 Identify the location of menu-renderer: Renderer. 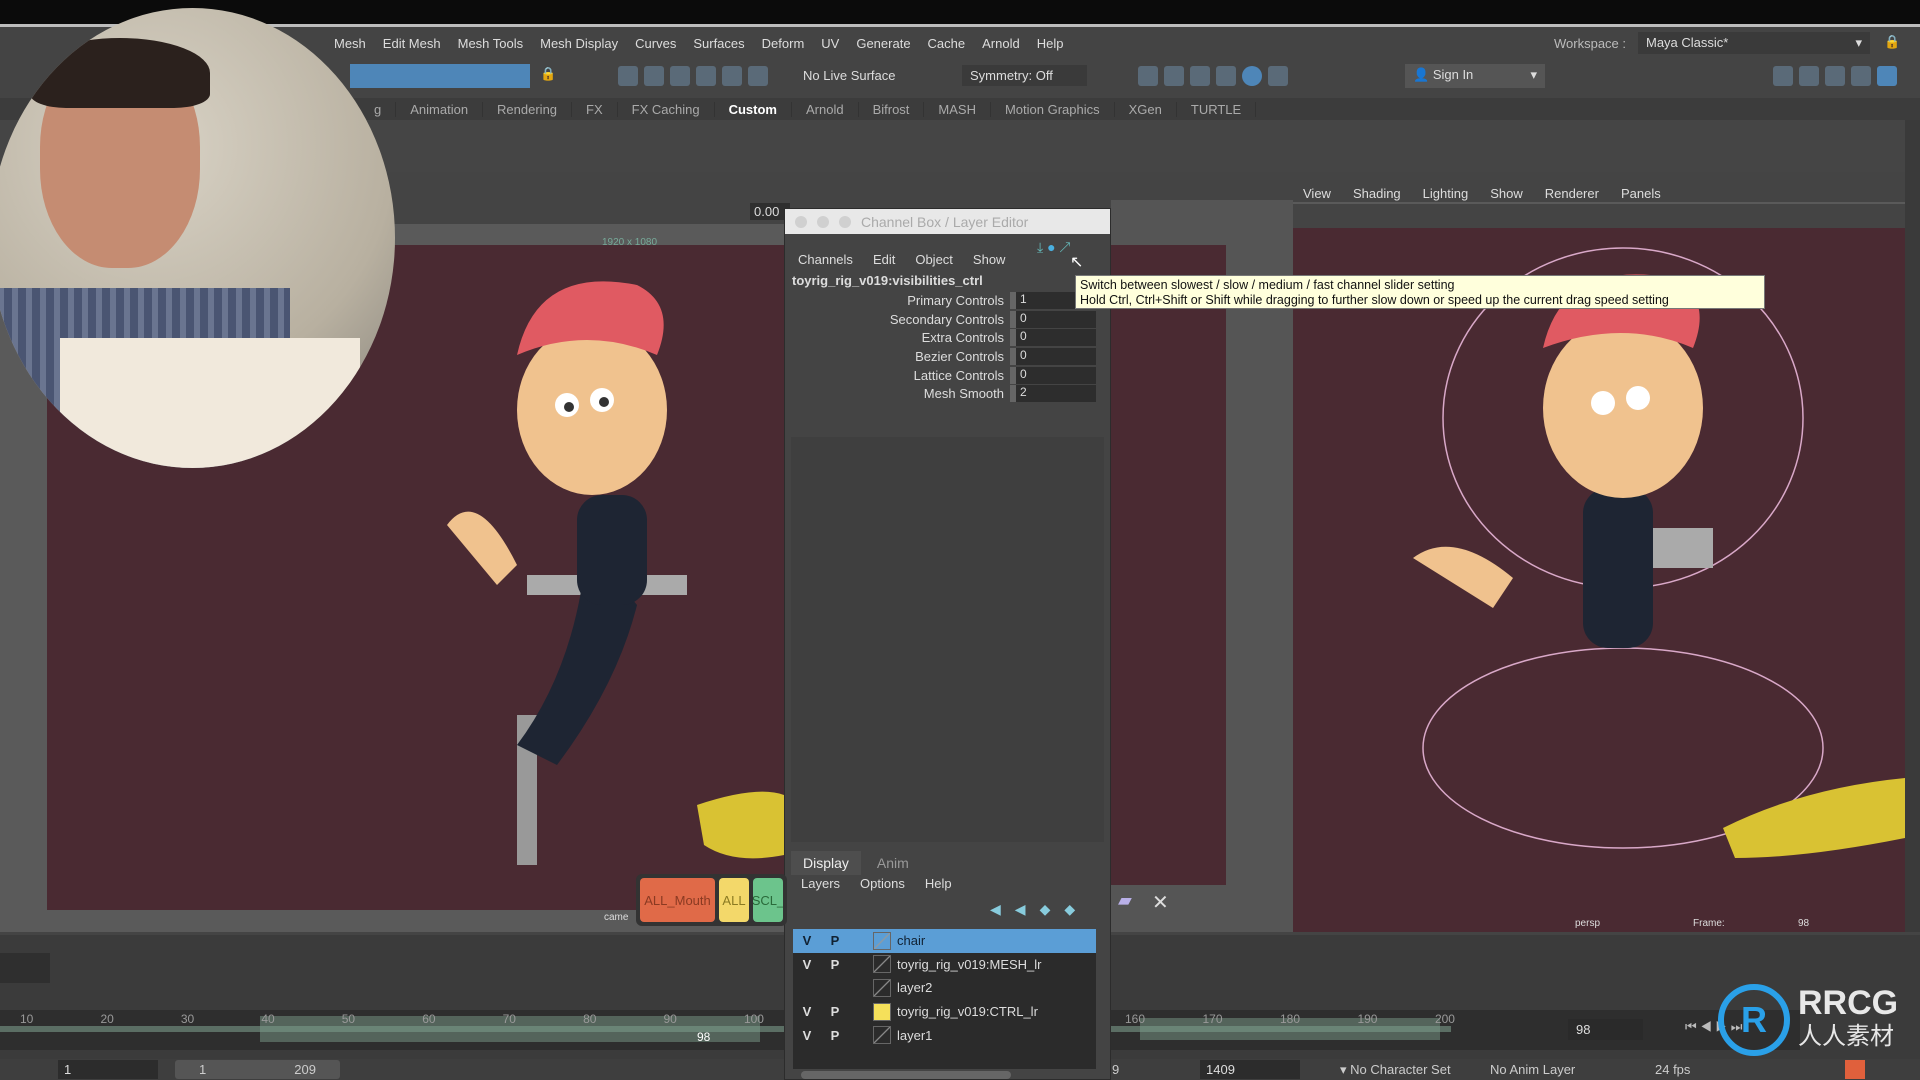
(1572, 193).